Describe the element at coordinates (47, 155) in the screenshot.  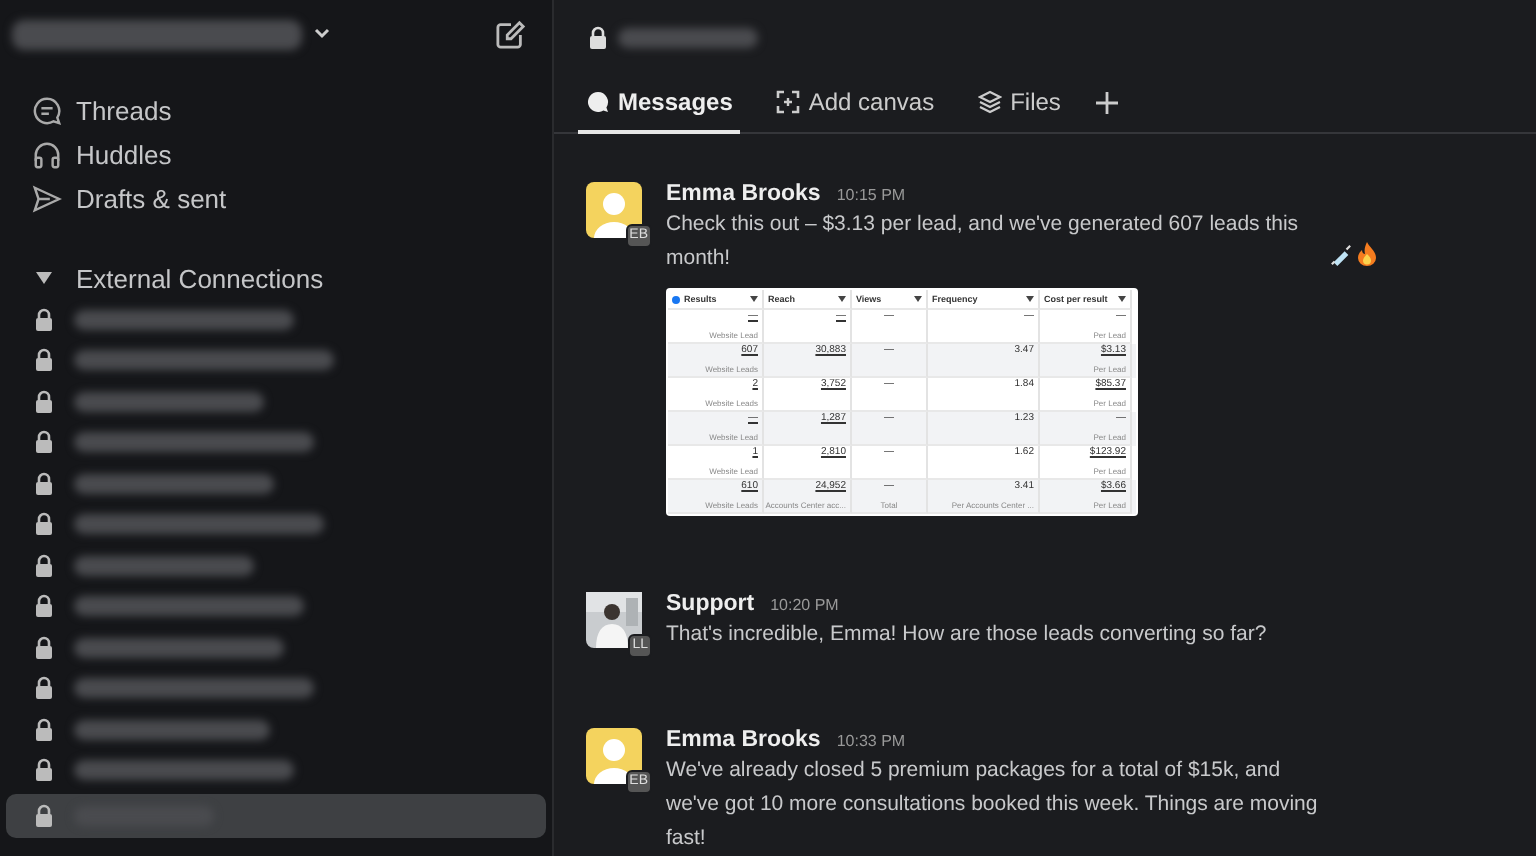
I see `headphones-icon` at that location.